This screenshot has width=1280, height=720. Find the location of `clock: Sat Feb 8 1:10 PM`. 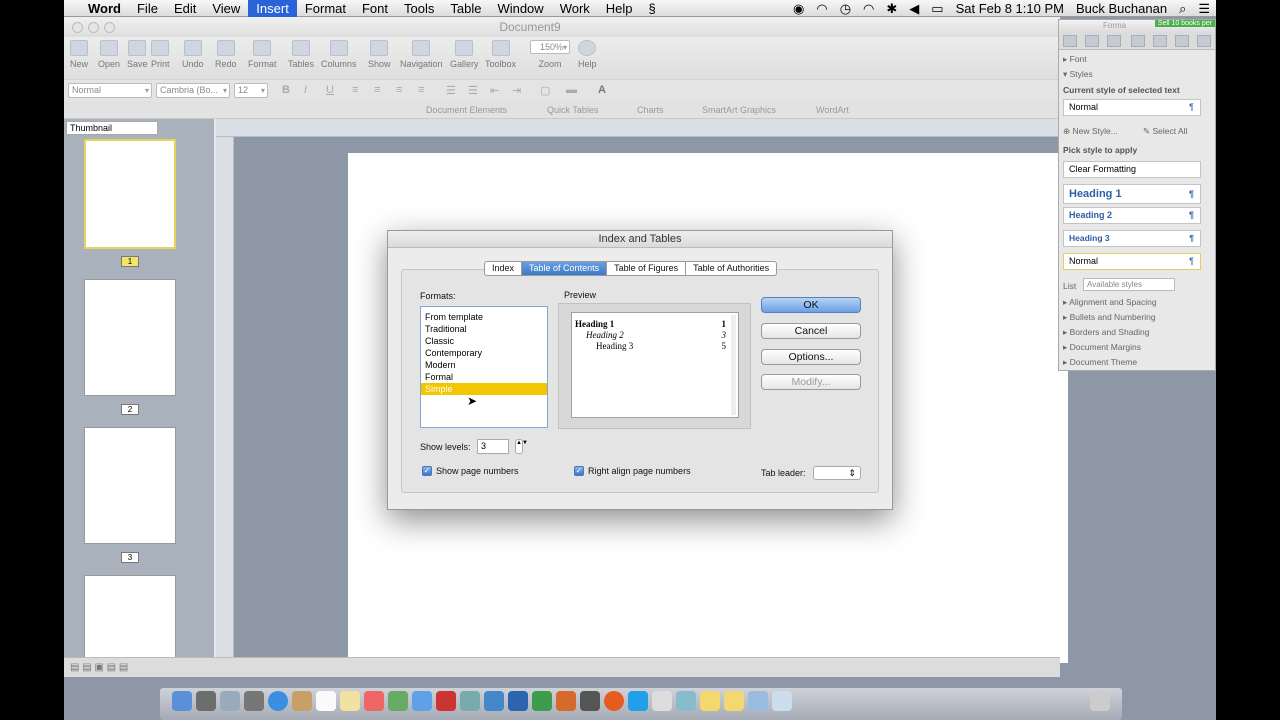

clock: Sat Feb 8 1:10 PM is located at coordinates (1010, 8).